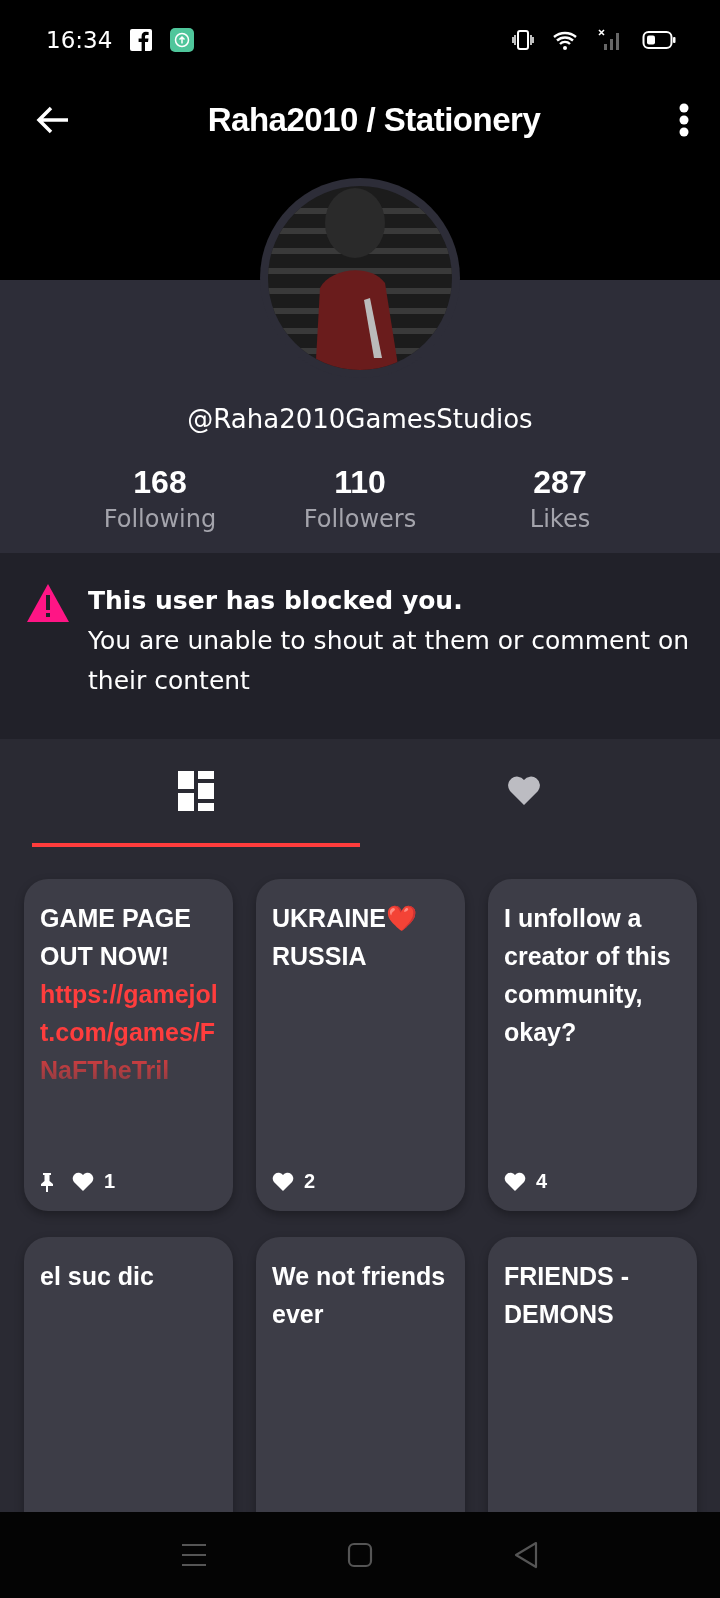  I want to click on post-card: We not friends ever, so click(360, 1374).